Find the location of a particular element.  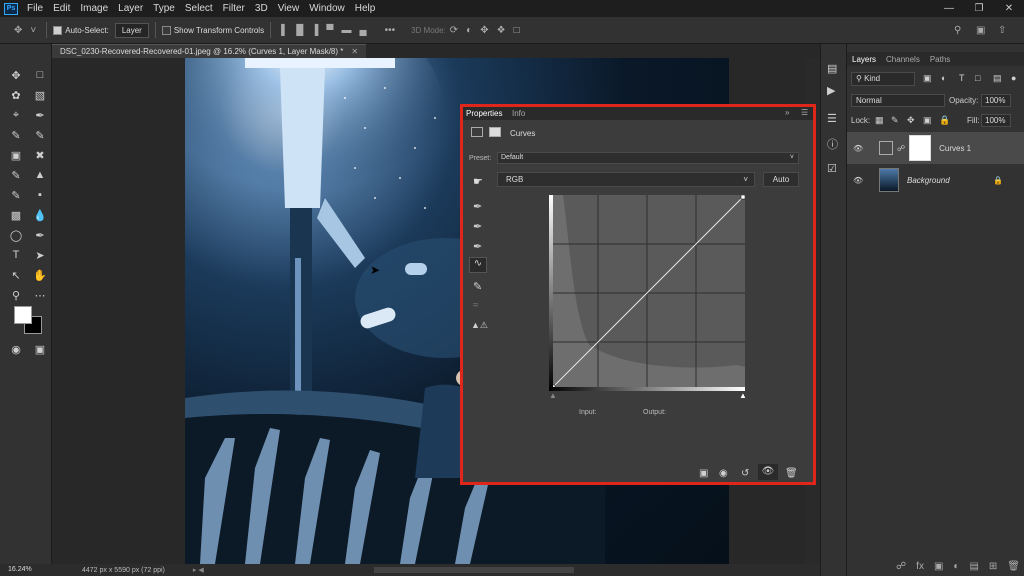

panel-menu-icon: ☰ is located at coordinates (804, 112).